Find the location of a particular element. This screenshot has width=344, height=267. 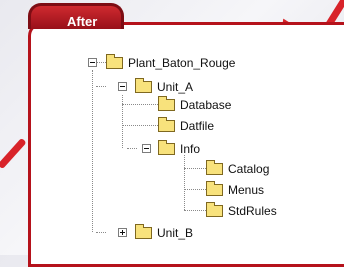

tree-item-label: Menus is located at coordinates (246, 190).